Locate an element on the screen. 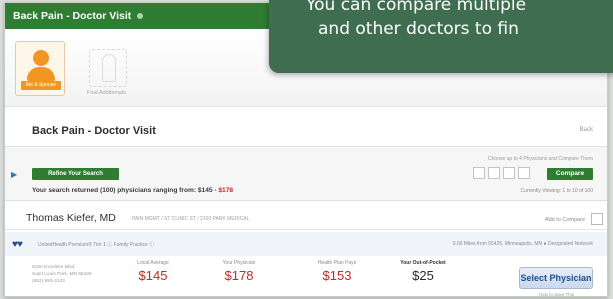  cost-label: Your Out-of-Pocket is located at coordinates (423, 263).